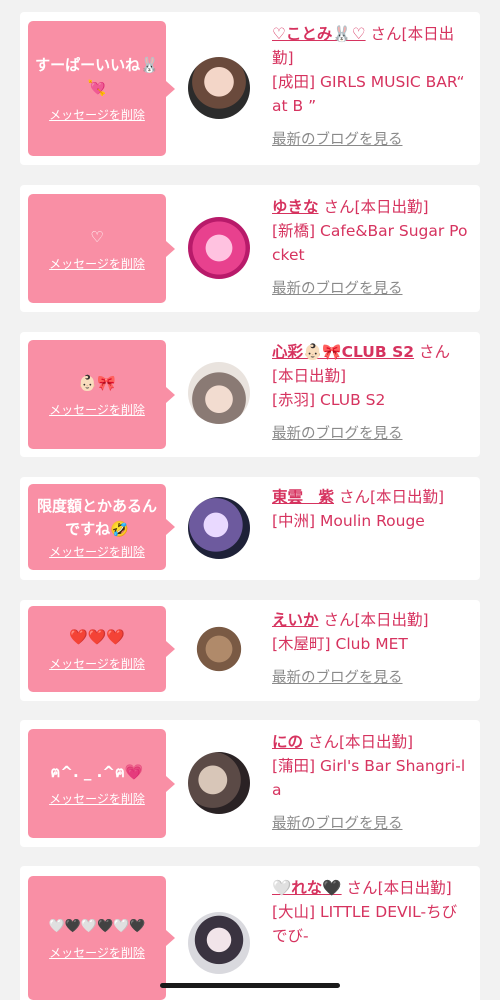 The height and width of the screenshot is (1000, 500). I want to click on home-indicator, so click(250, 985).